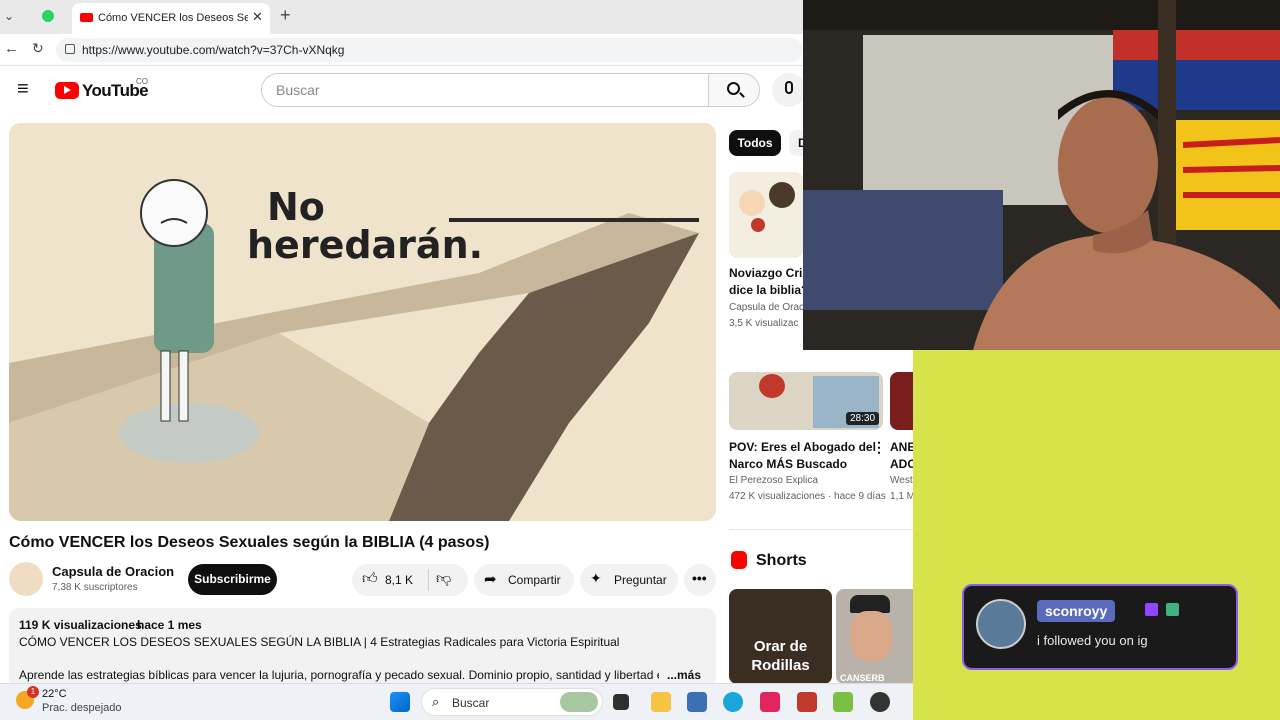 The width and height of the screenshot is (1280, 720). I want to click on menu-icon: ≡, so click(23, 89).